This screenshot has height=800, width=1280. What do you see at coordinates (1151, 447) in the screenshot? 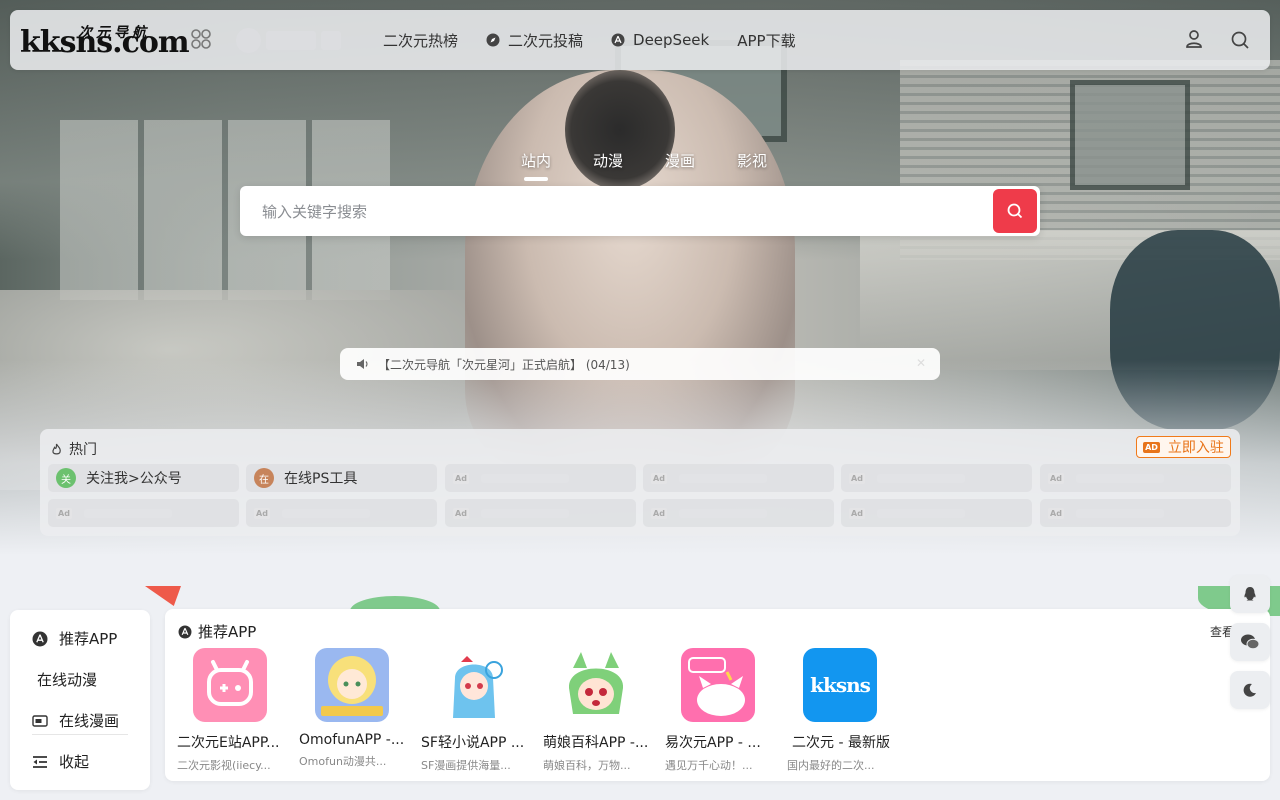
I see `ad-badge-icon: AD` at bounding box center [1151, 447].